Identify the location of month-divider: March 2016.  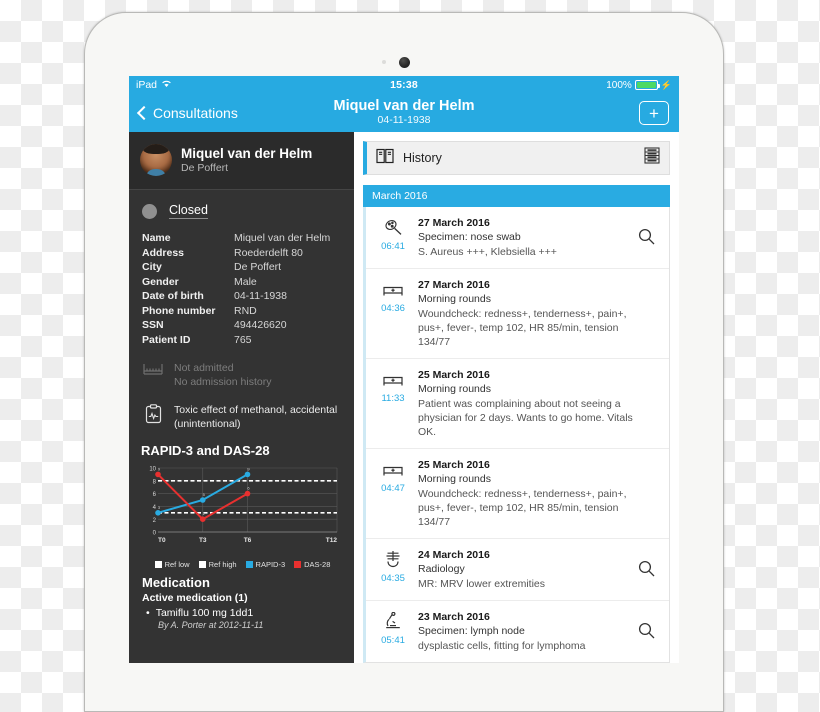
(516, 196).